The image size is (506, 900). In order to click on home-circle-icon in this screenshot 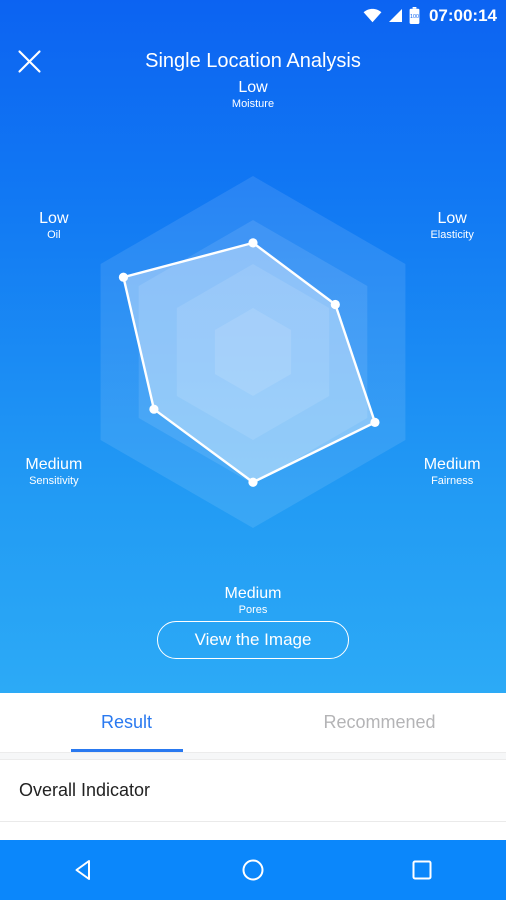, I will do `click(253, 870)`.